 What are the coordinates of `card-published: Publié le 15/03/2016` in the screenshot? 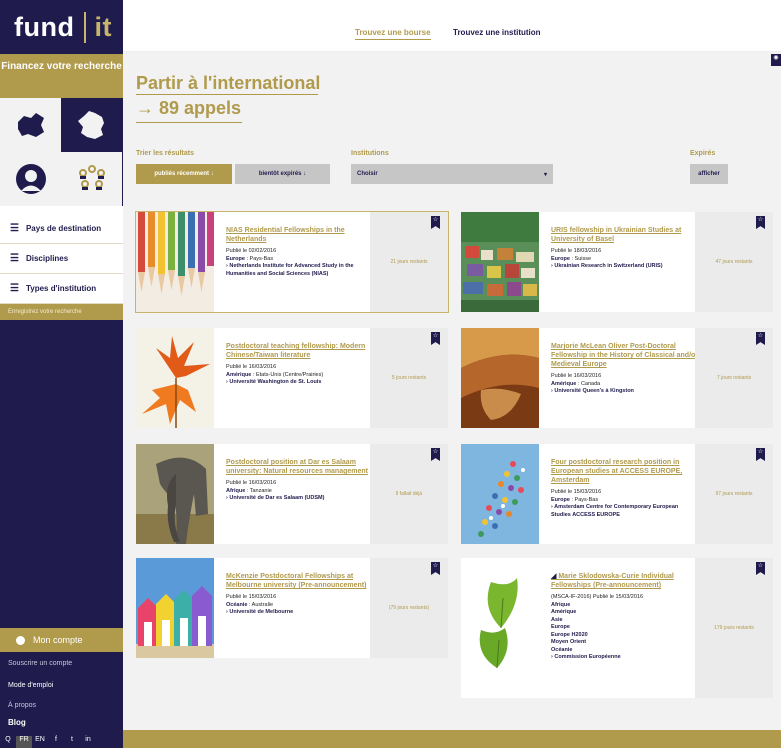 It's located at (251, 597).